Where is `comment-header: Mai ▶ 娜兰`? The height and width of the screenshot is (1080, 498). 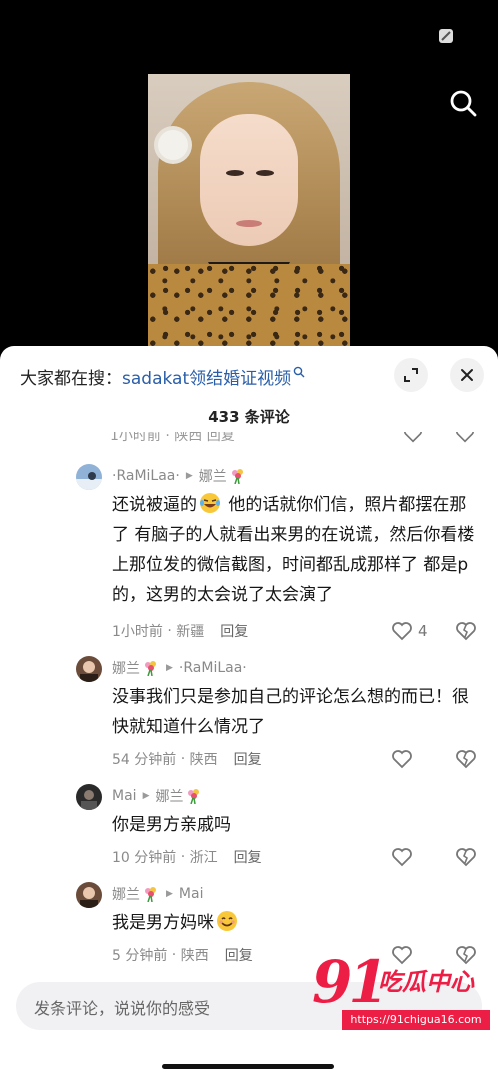 comment-header: Mai ▶ 娜兰 is located at coordinates (157, 796).